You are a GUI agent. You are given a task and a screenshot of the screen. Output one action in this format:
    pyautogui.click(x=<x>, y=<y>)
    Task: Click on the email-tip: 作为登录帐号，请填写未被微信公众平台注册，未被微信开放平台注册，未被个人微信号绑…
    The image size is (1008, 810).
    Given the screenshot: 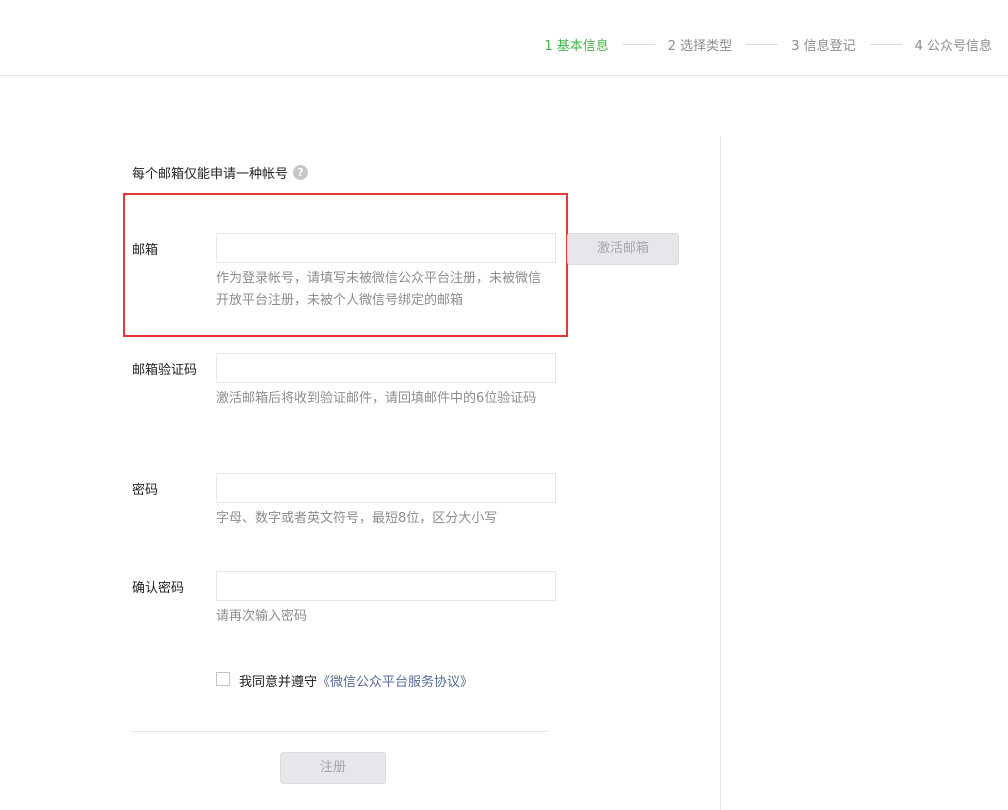 What is the action you would take?
    pyautogui.click(x=379, y=289)
    